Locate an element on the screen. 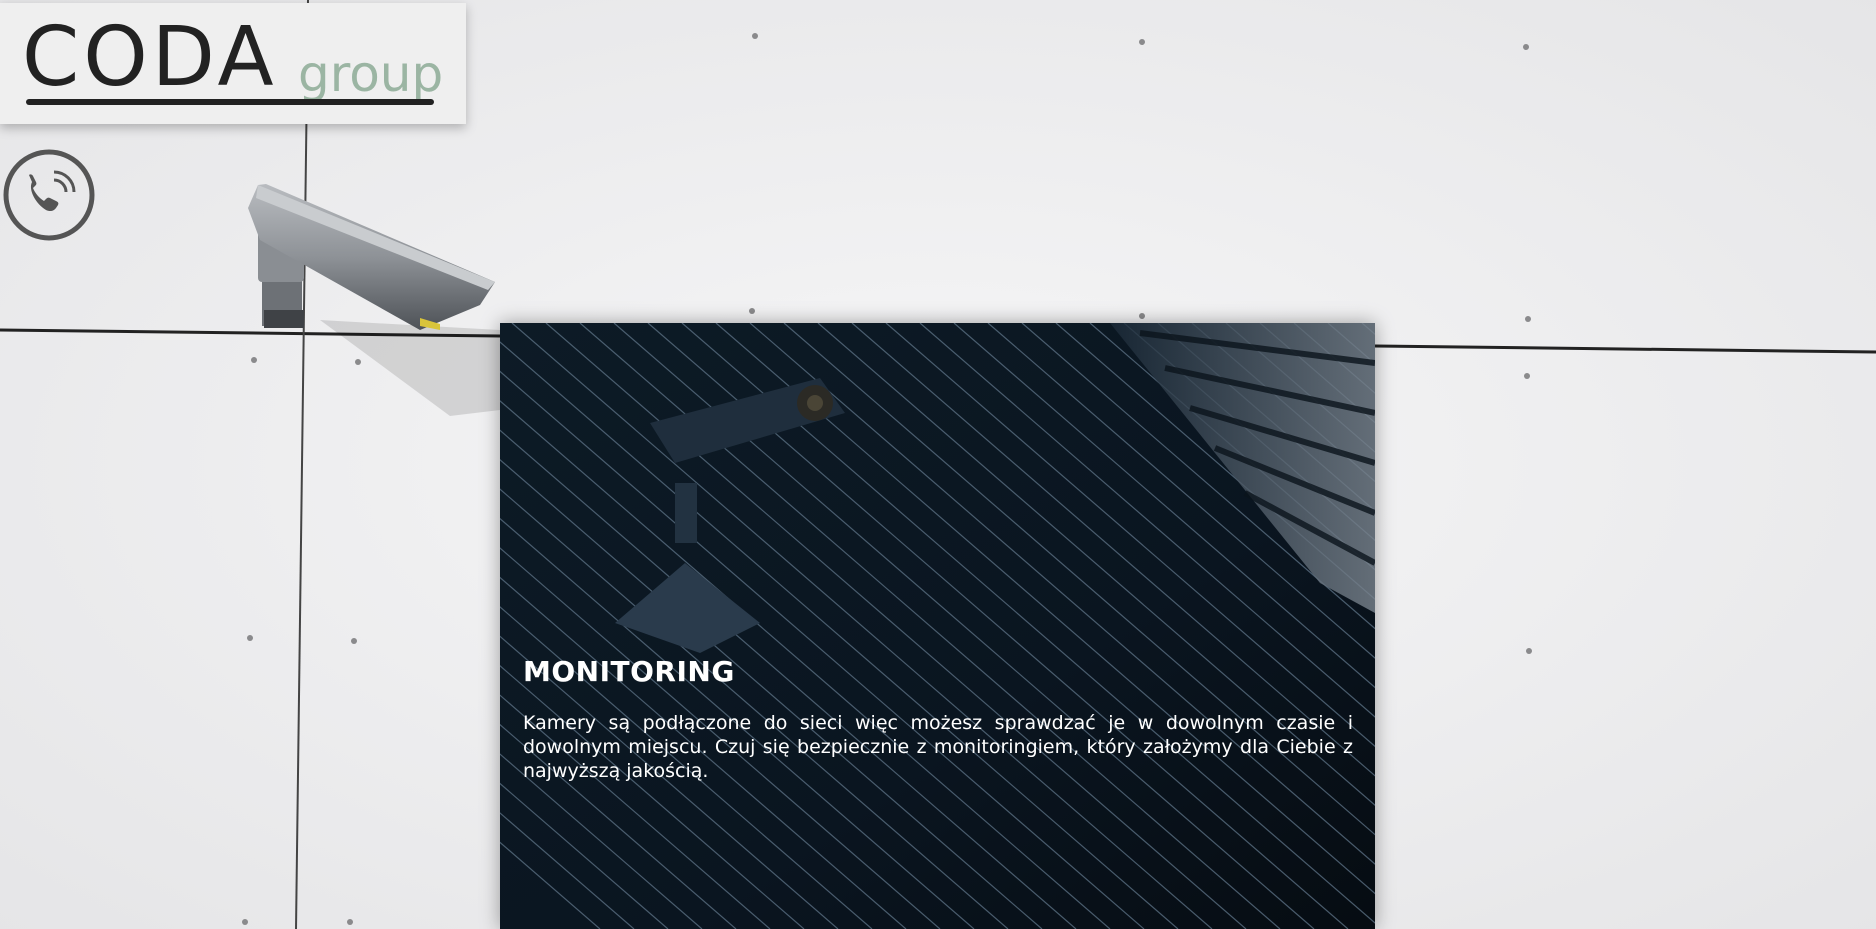 Image resolution: width=1876 pixels, height=929 pixels. logo-main-text: CODA is located at coordinates (150, 57).